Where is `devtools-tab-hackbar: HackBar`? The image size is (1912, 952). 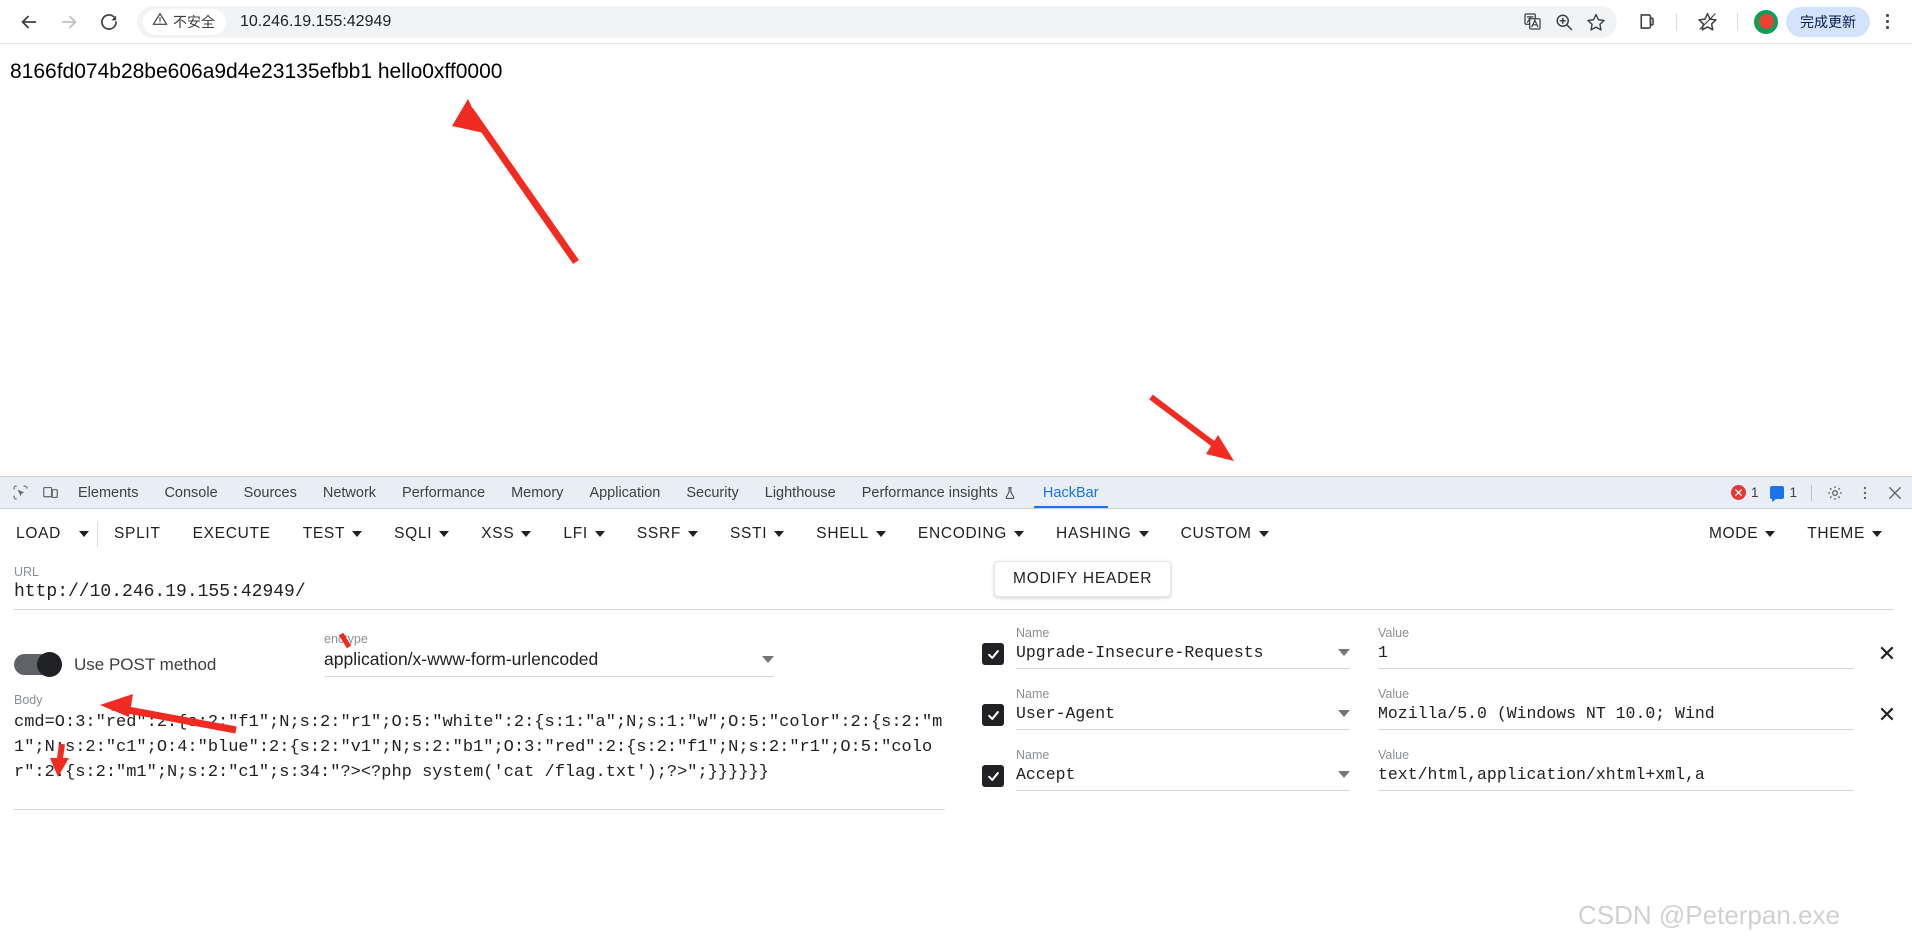 devtools-tab-hackbar: HackBar is located at coordinates (1071, 492).